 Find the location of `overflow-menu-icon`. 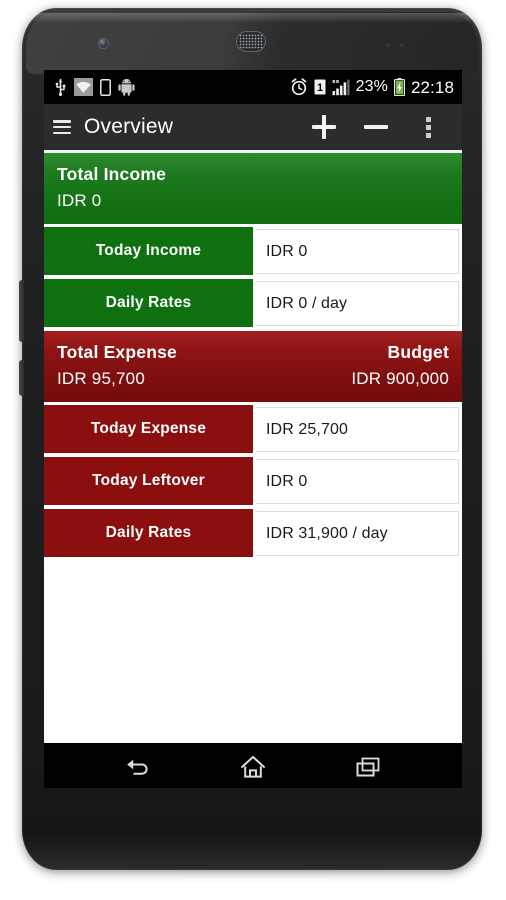

overflow-menu-icon is located at coordinates (428, 127).